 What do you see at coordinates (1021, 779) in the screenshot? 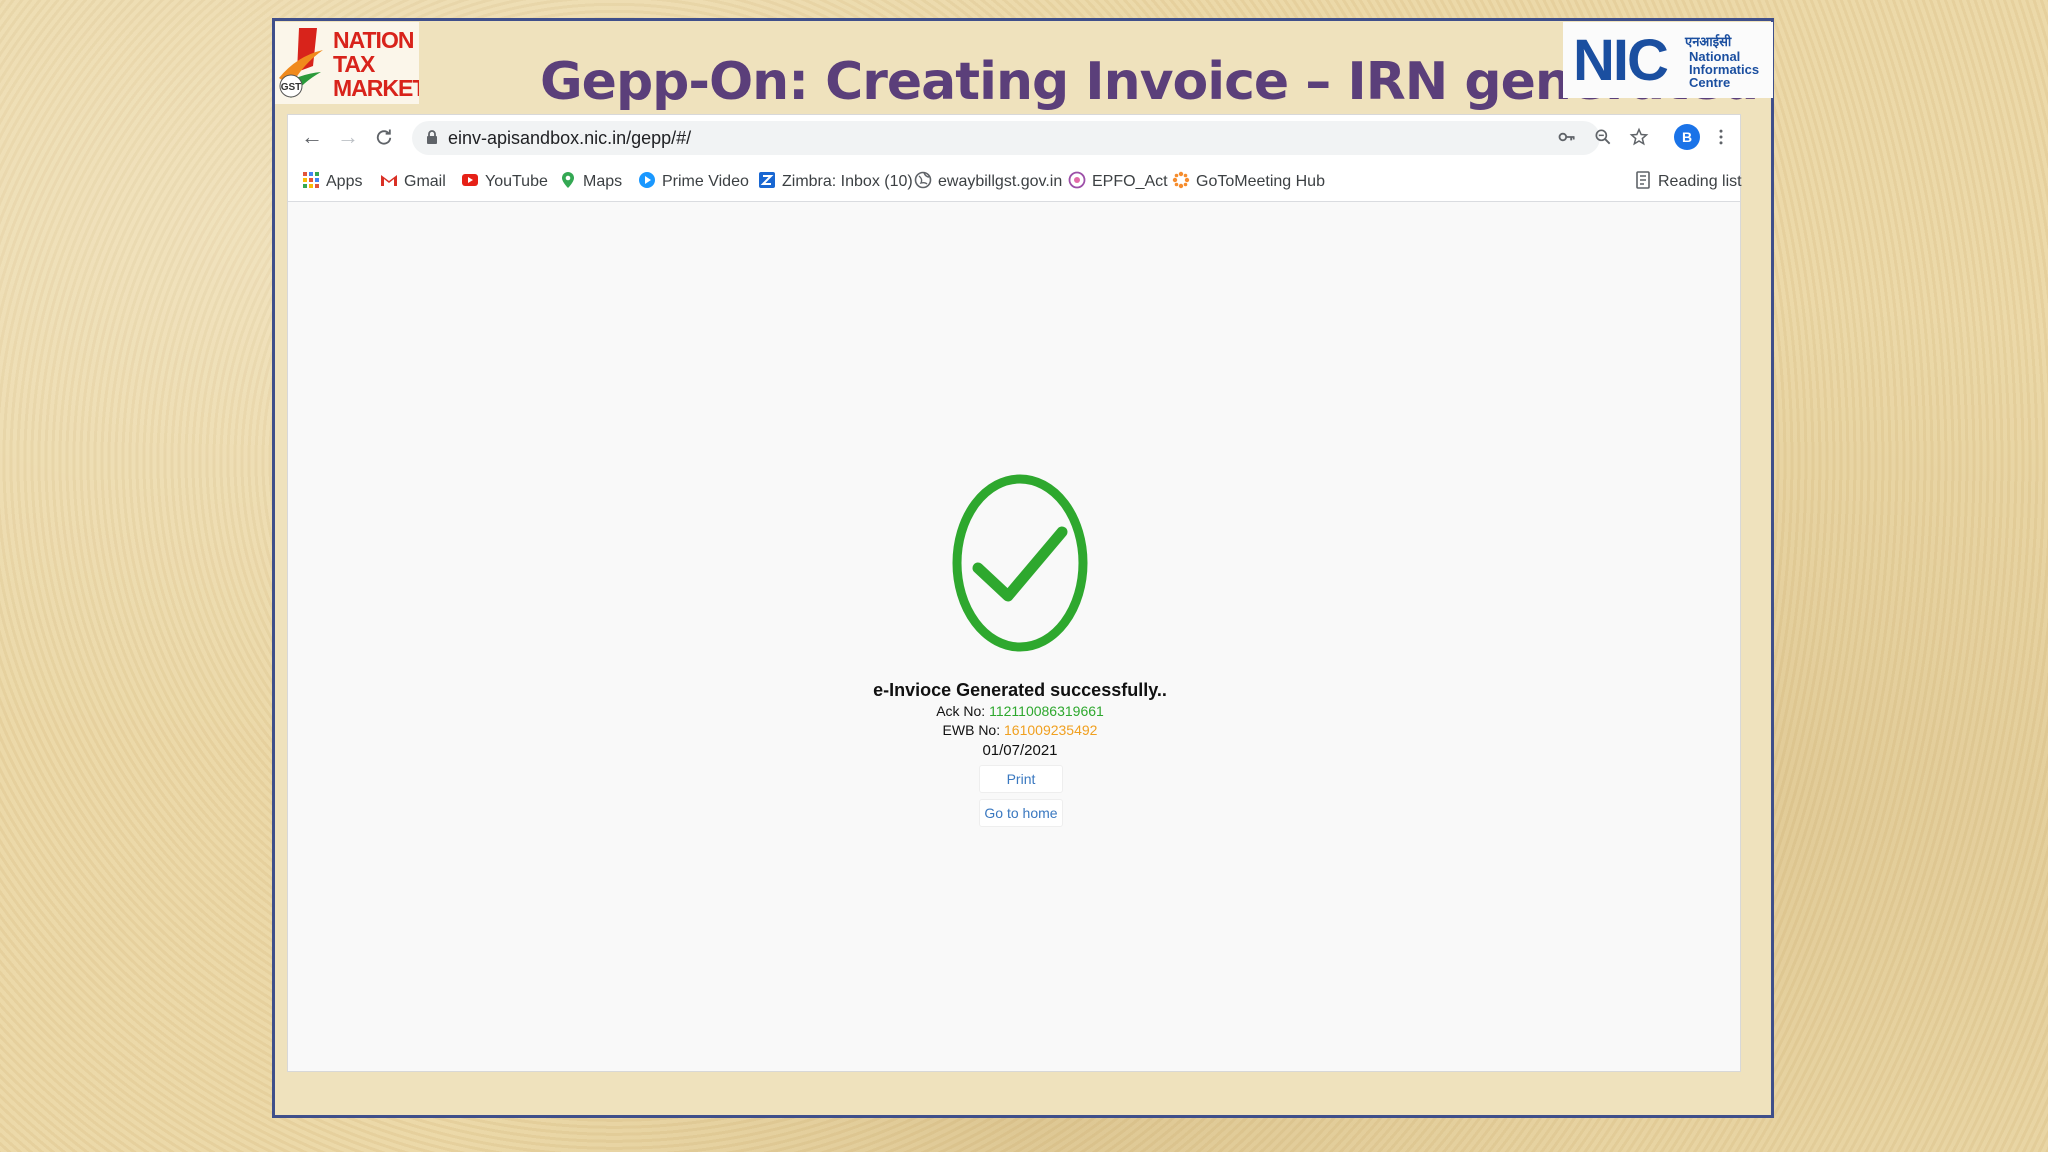
I see `print-button: Print` at bounding box center [1021, 779].